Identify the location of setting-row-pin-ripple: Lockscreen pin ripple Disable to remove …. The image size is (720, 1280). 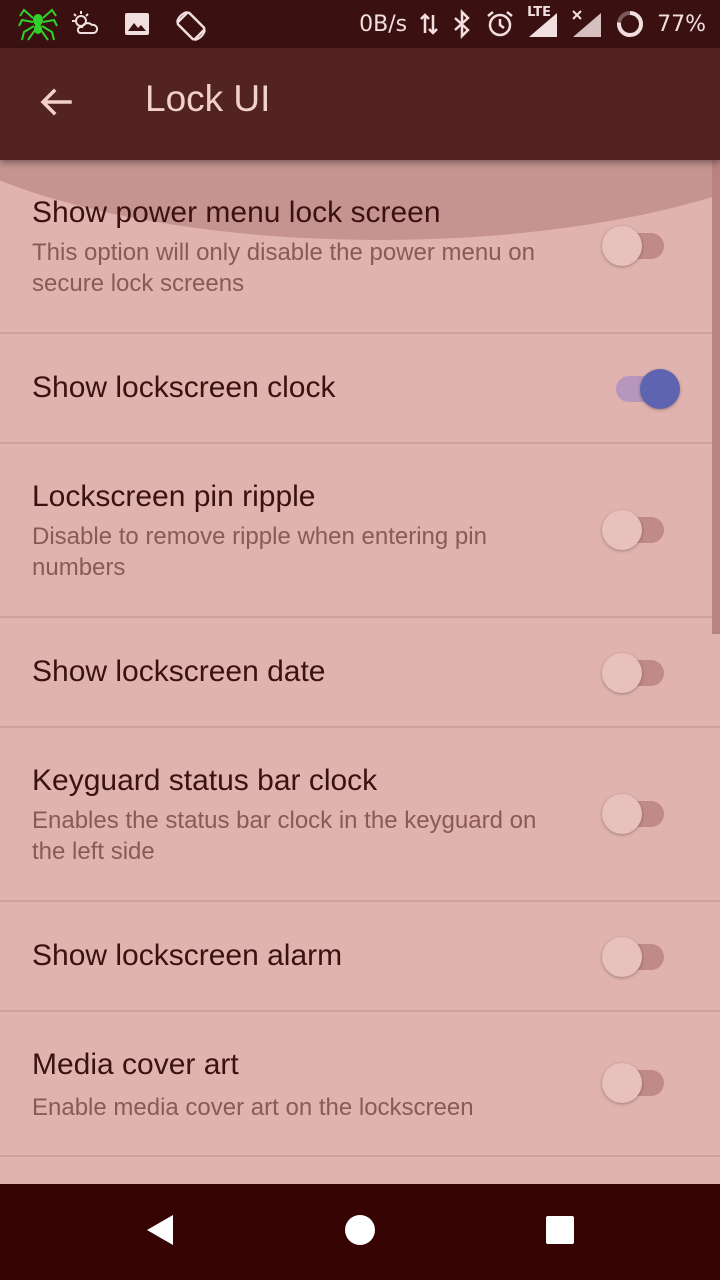
(360, 531).